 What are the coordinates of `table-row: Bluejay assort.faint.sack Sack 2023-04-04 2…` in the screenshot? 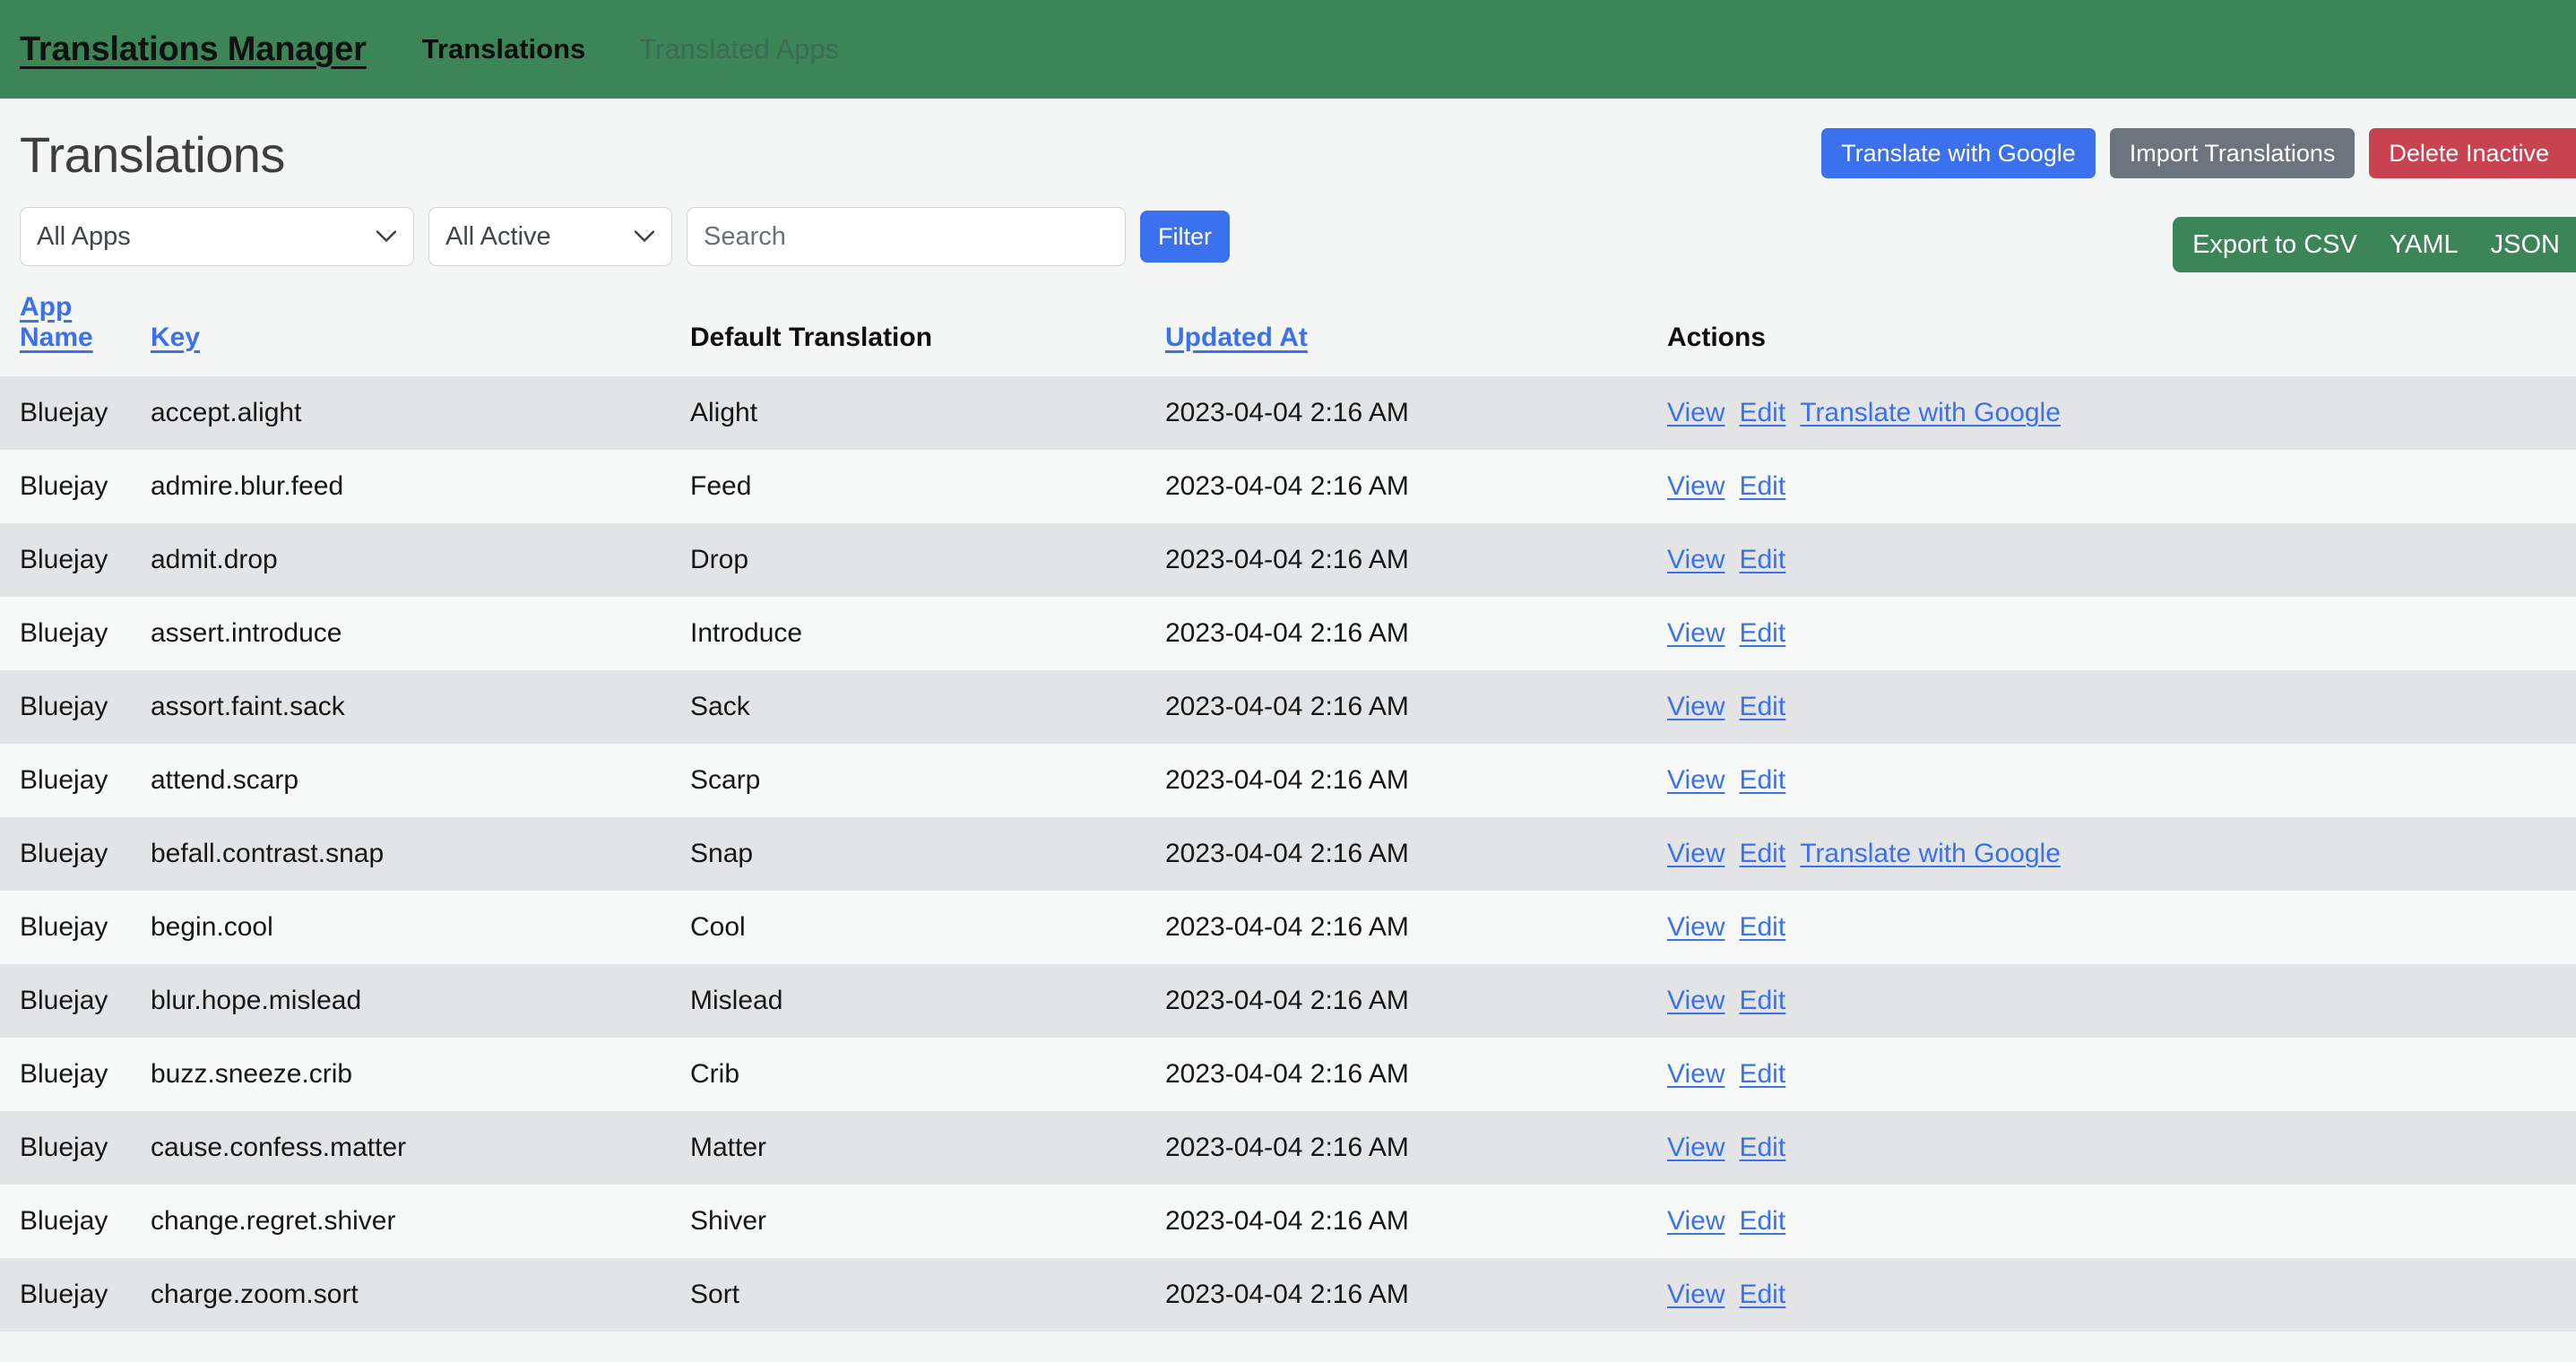 It's located at (1288, 707).